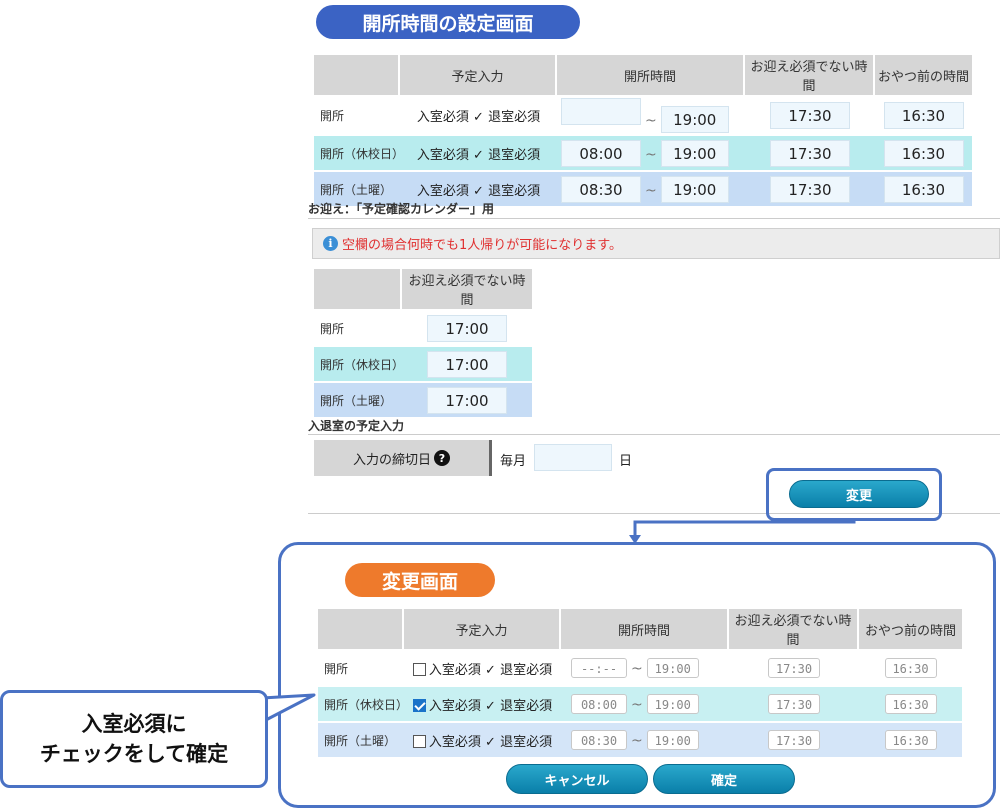 The width and height of the screenshot is (1000, 812). Describe the element at coordinates (601, 111) in the screenshot. I see `open-from-field` at that location.